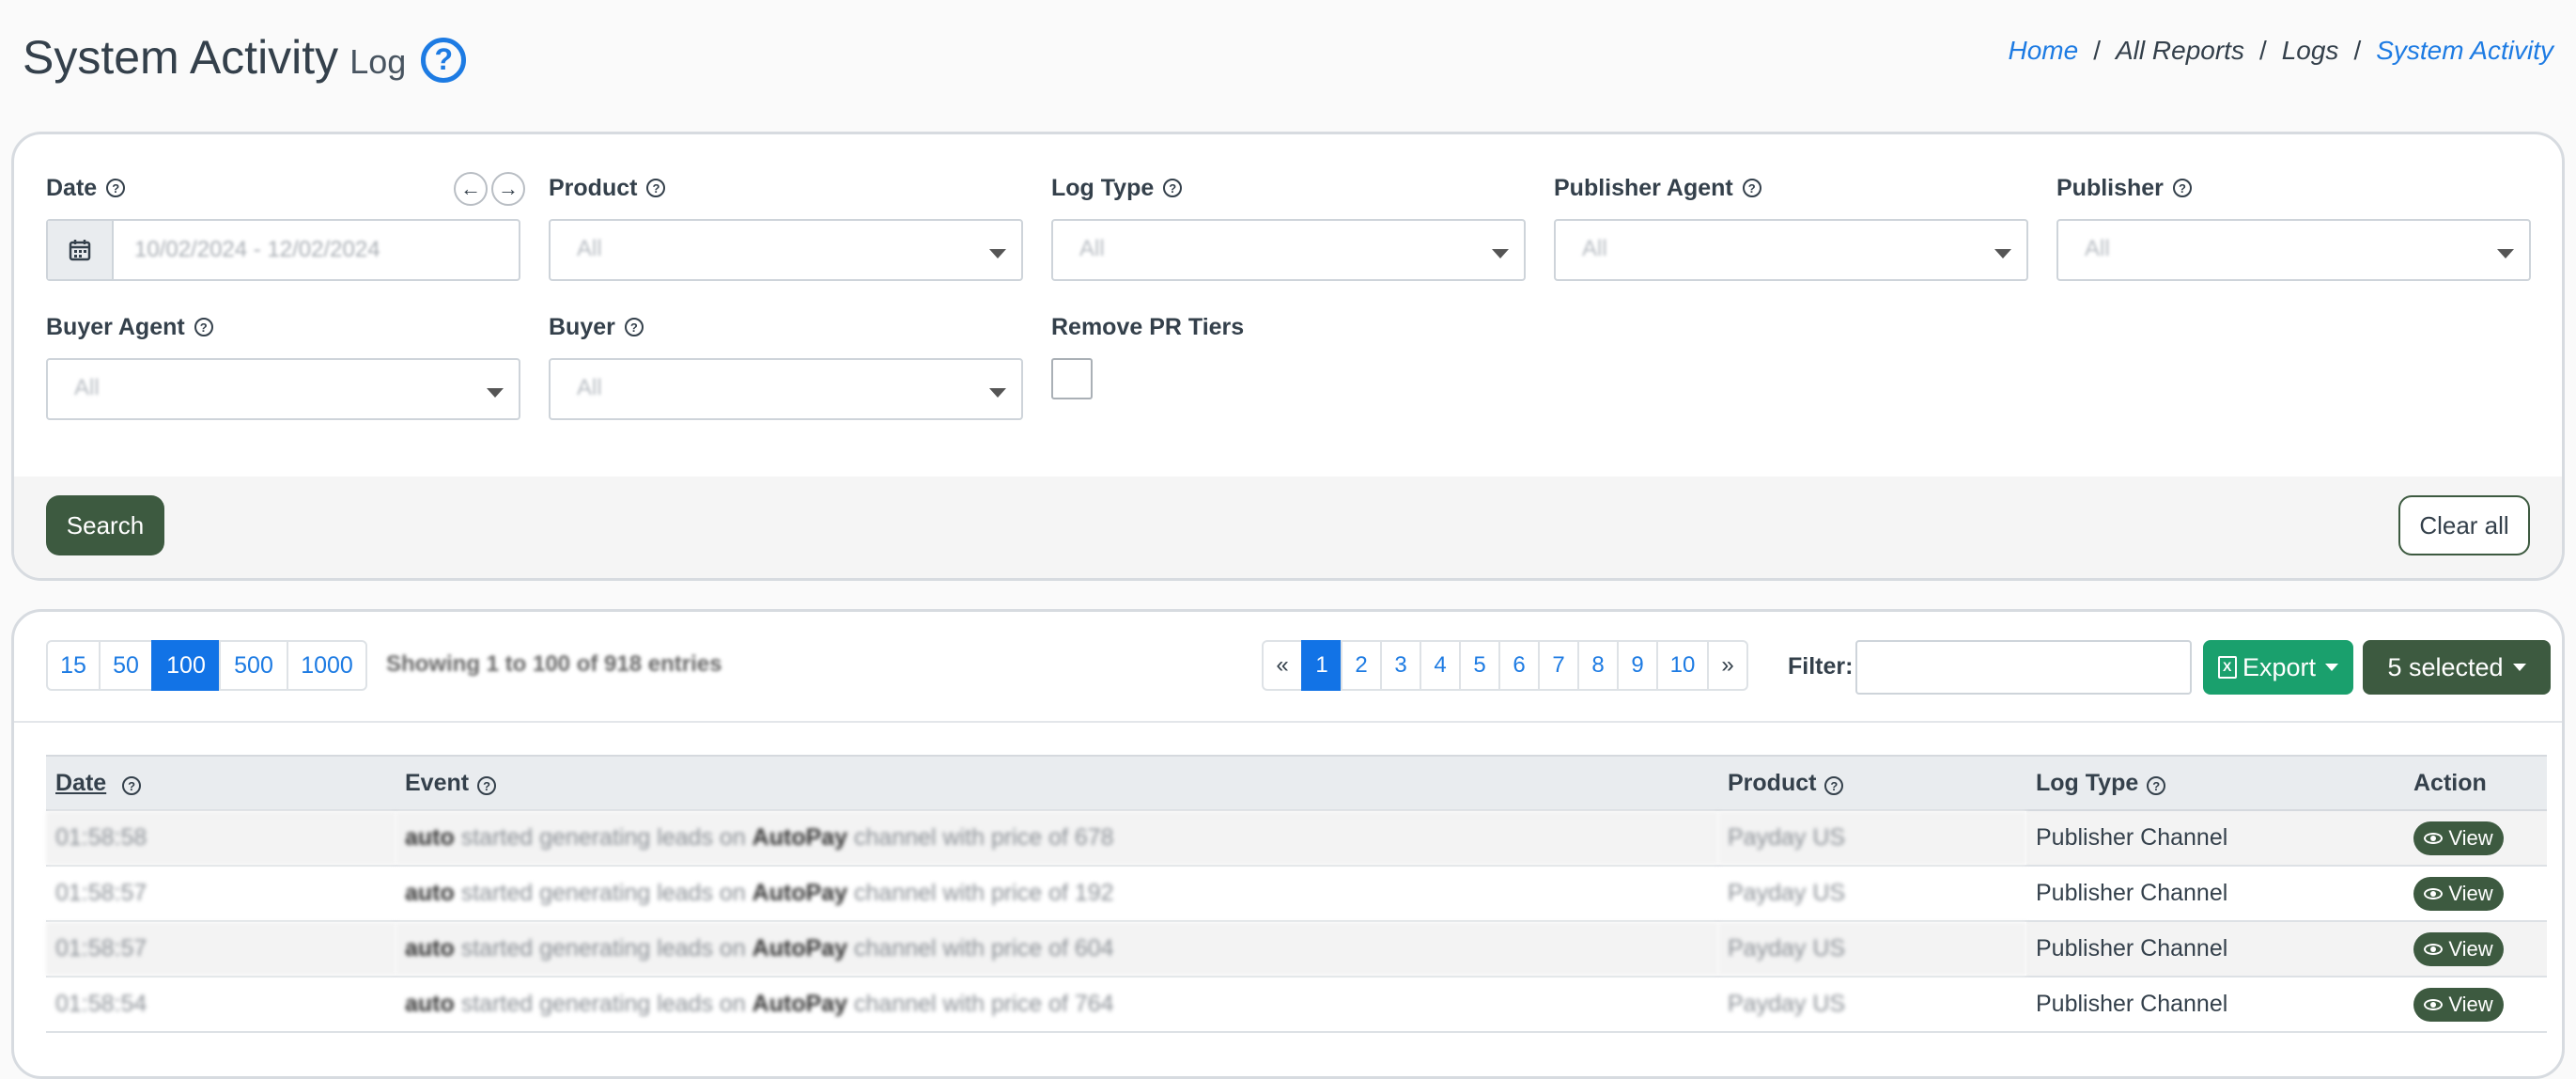 The width and height of the screenshot is (2576, 1079). What do you see at coordinates (2475, 783) in the screenshot?
I see `column-action: Action` at bounding box center [2475, 783].